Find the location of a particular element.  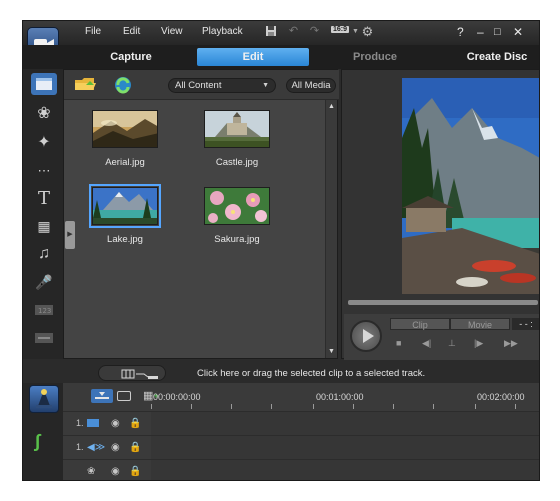

clip-castle: Castle.jpg is located at coordinates (237, 139).